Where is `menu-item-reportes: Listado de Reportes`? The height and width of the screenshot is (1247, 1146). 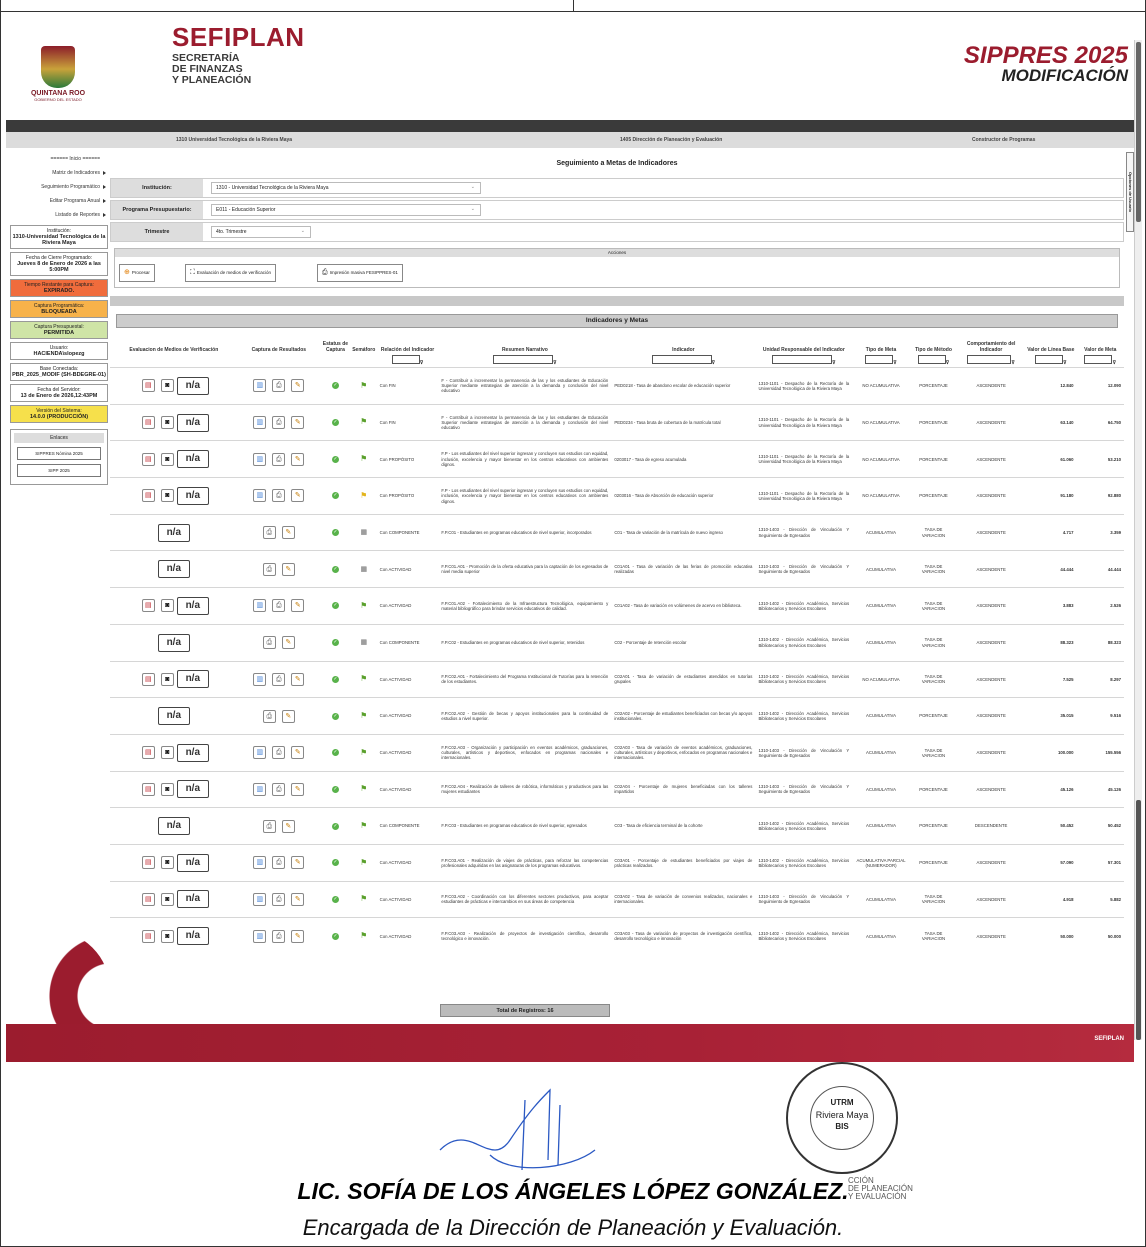
menu-item-reportes: Listado de Reportes is located at coordinates (58, 215).